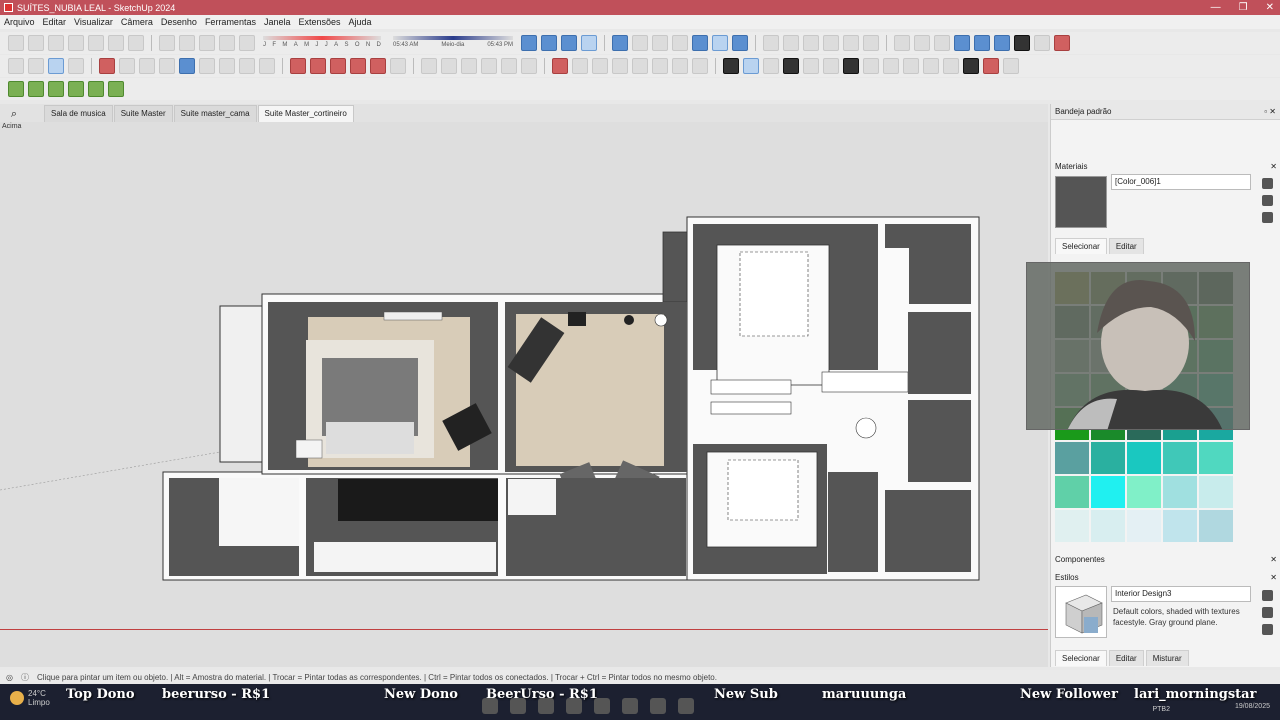 This screenshot has height=720, width=1280. I want to click on smoove-icon, so click(56, 89).